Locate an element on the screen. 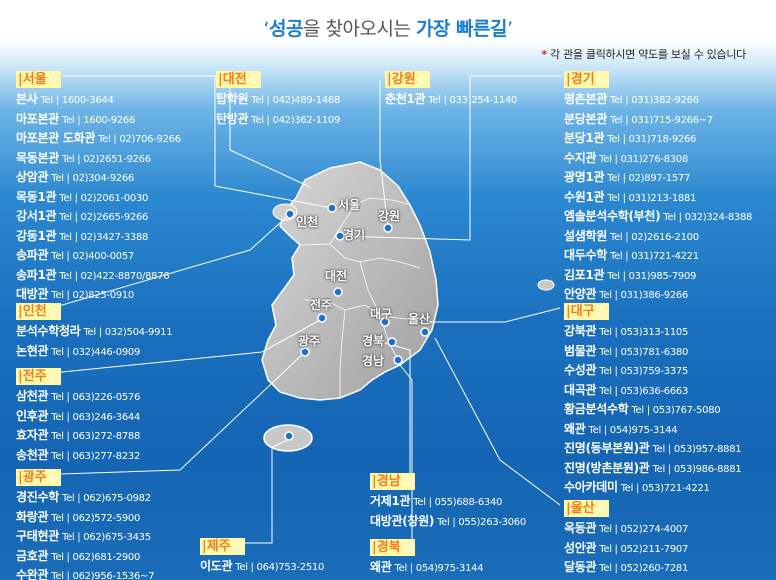 The height and width of the screenshot is (580, 776). map-label-daegu: 대구 is located at coordinates (381, 313).